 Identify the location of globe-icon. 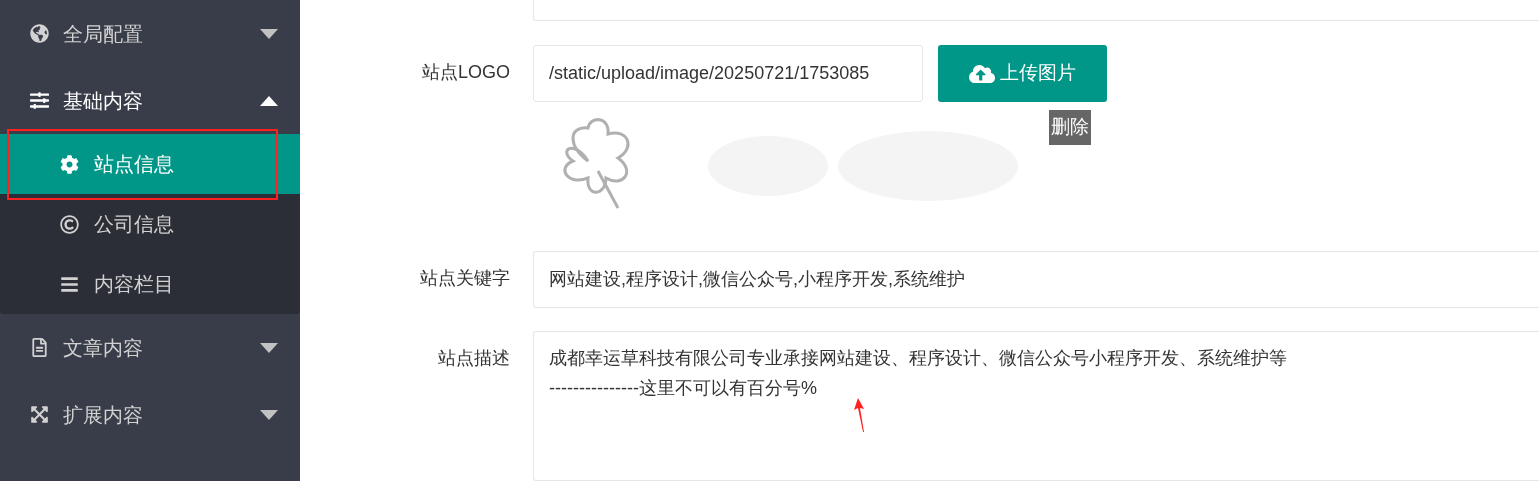
(39, 33).